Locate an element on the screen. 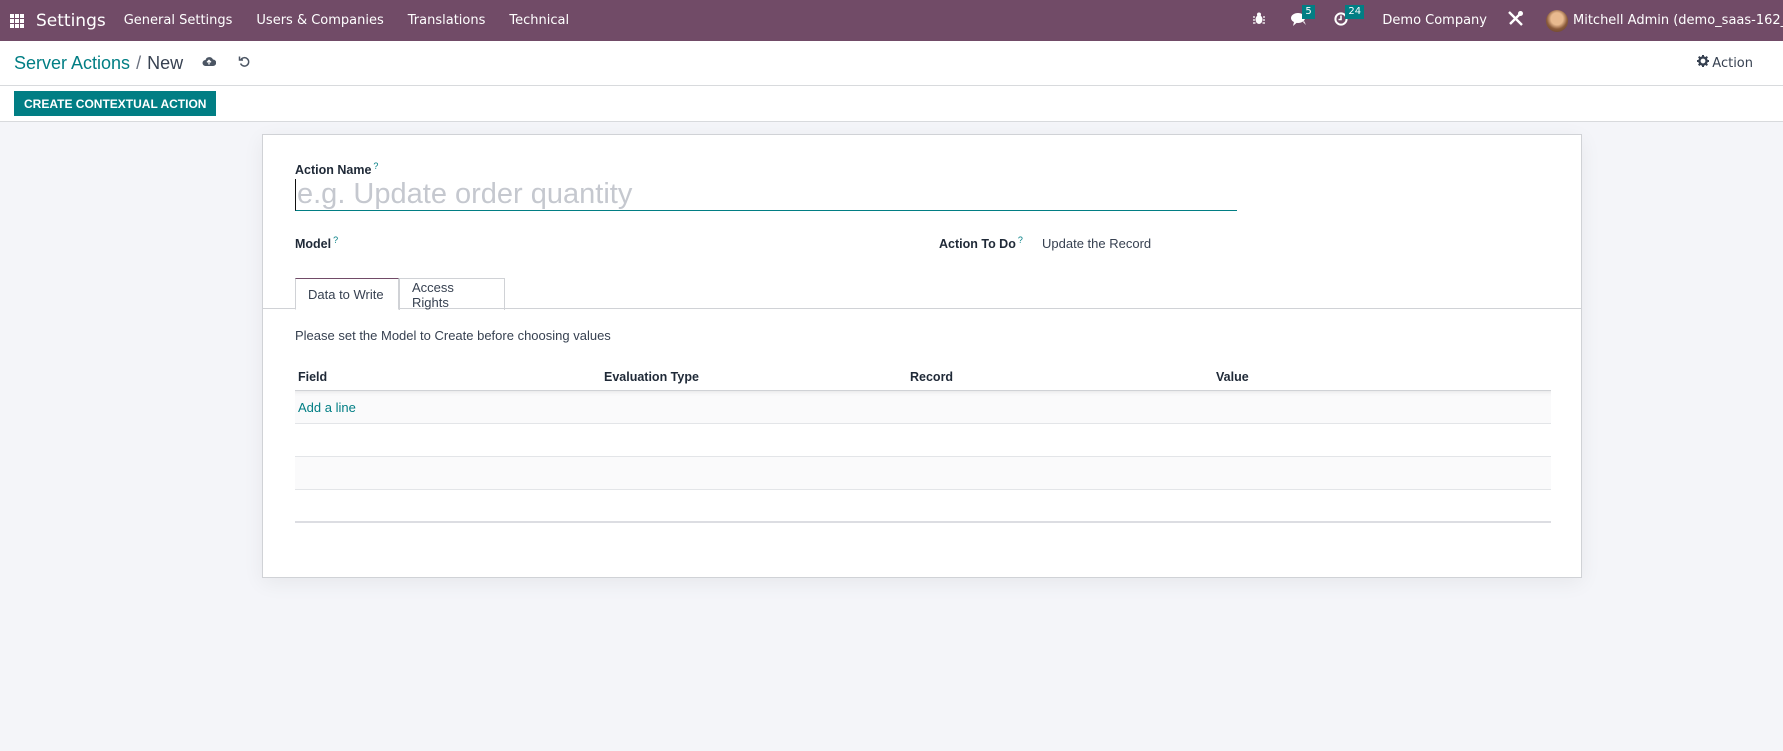 This screenshot has width=1783, height=751. messages-badge: 5 is located at coordinates (1308, 11).